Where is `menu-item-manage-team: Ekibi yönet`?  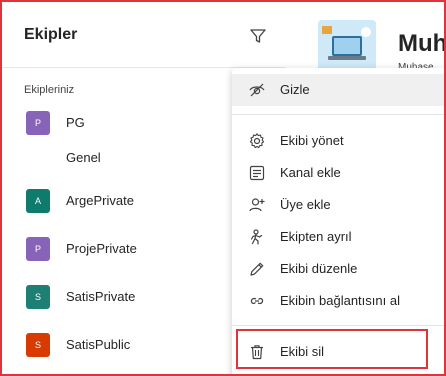
menu-item-manage-team: Ekibi yönet is located at coordinates (338, 141).